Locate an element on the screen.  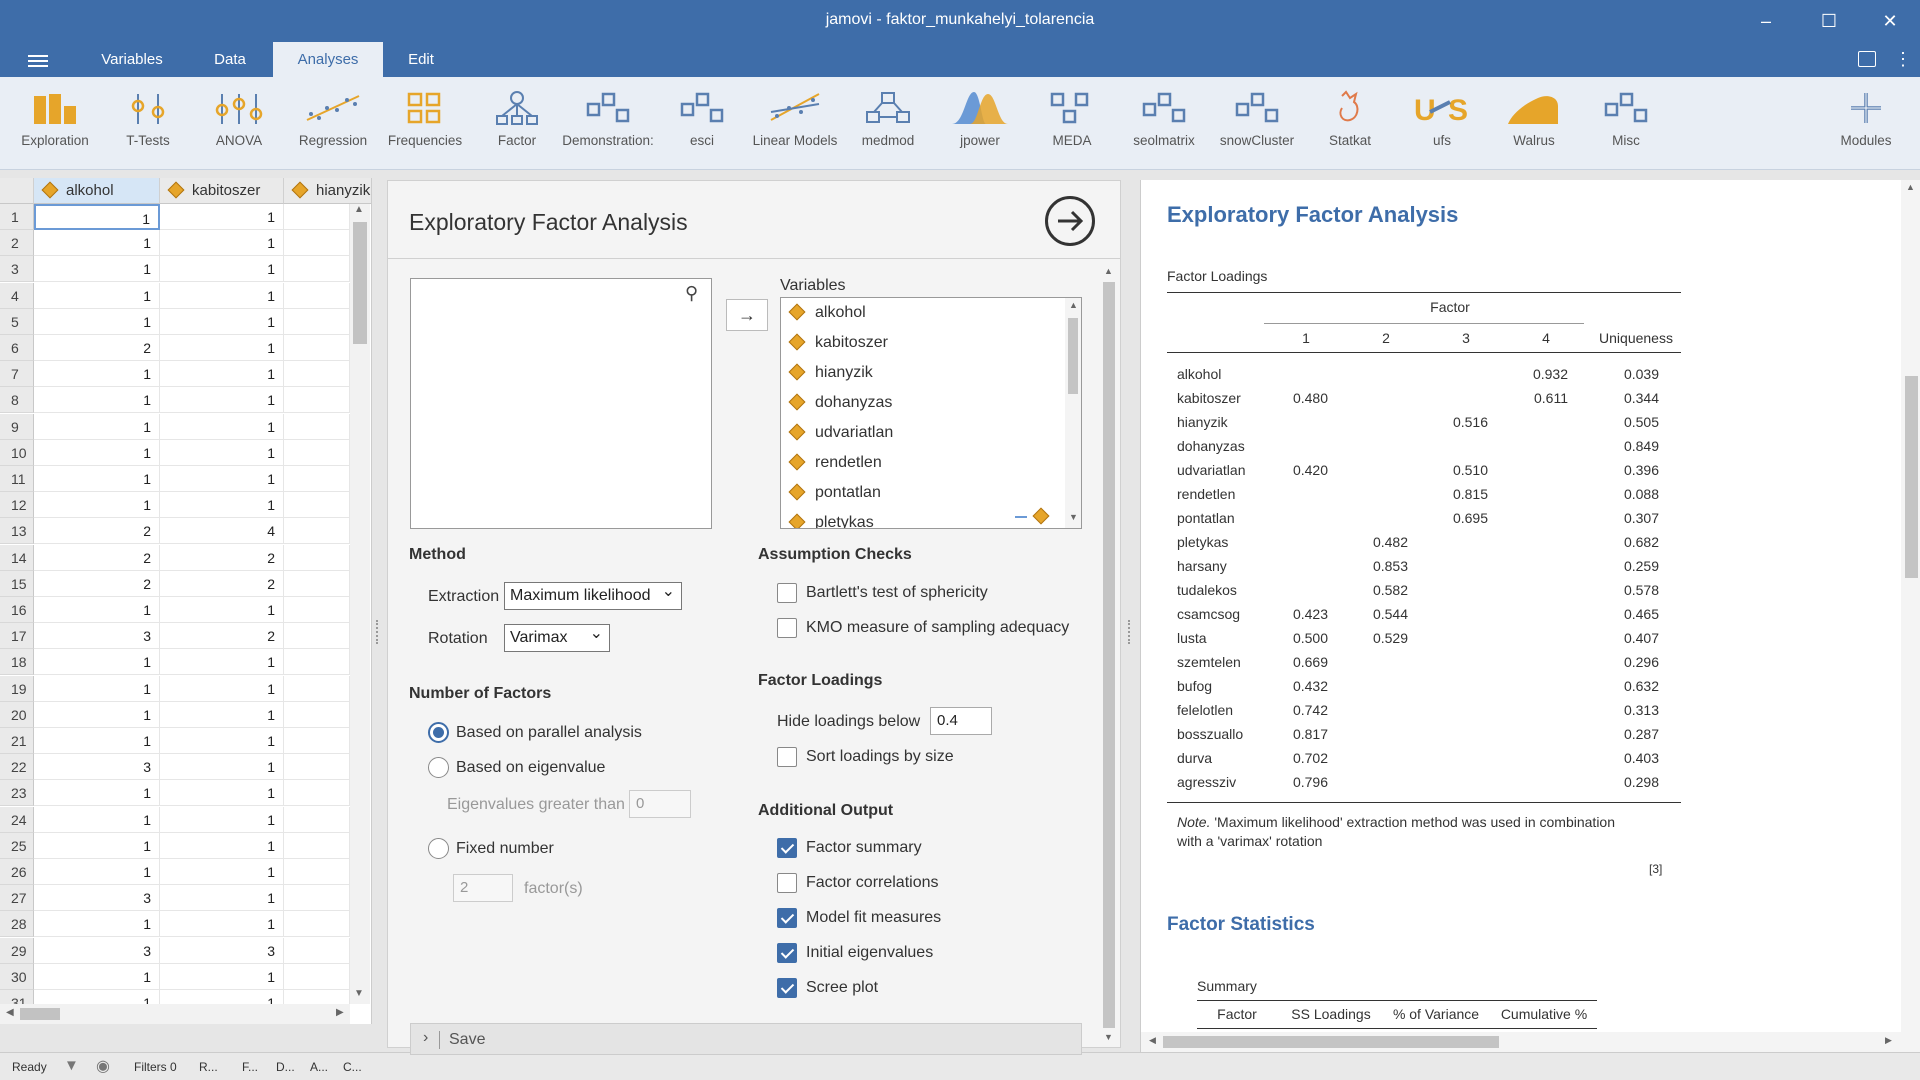
row-number: 20 is located at coordinates (17, 714).